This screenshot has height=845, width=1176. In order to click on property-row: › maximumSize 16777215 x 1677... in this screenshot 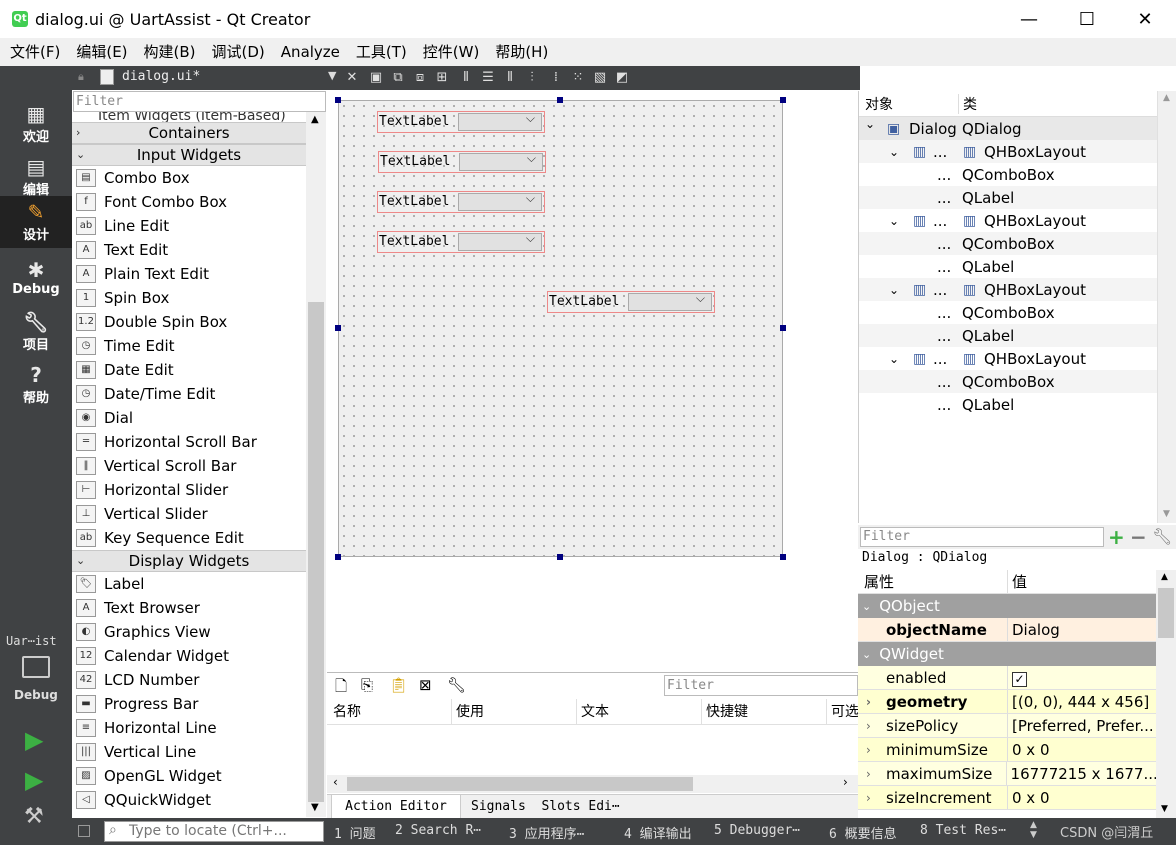, I will do `click(1007, 774)`.